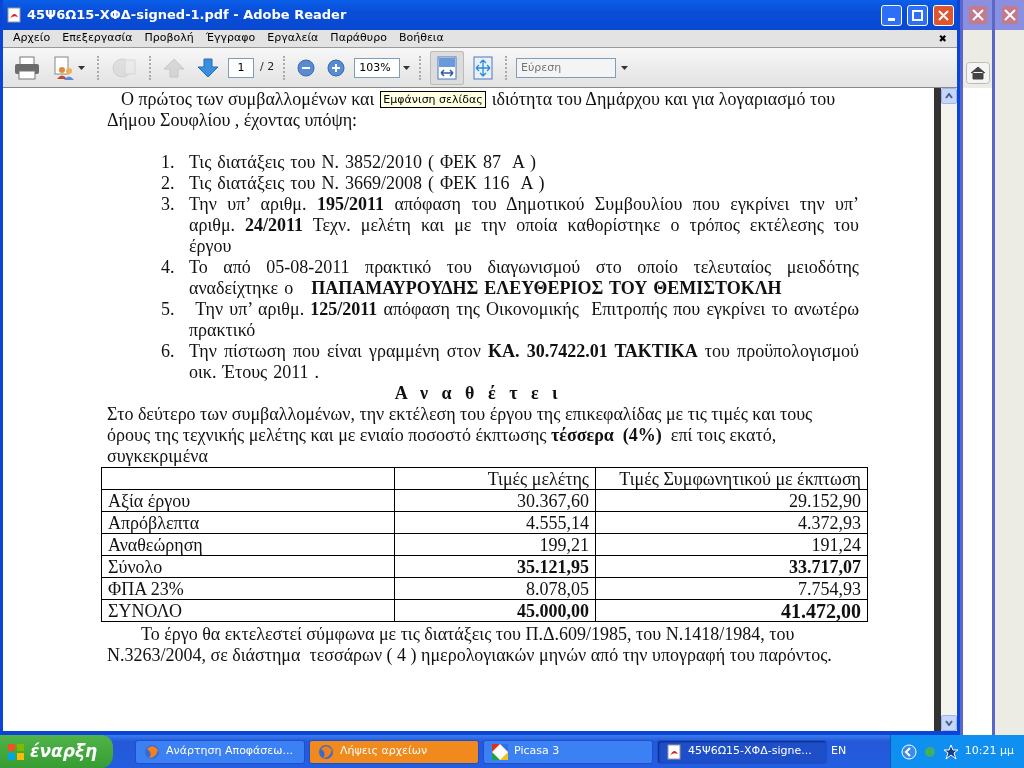 This screenshot has height=768, width=1024. What do you see at coordinates (839, 751) in the screenshot?
I see `language-indicator: EN` at bounding box center [839, 751].